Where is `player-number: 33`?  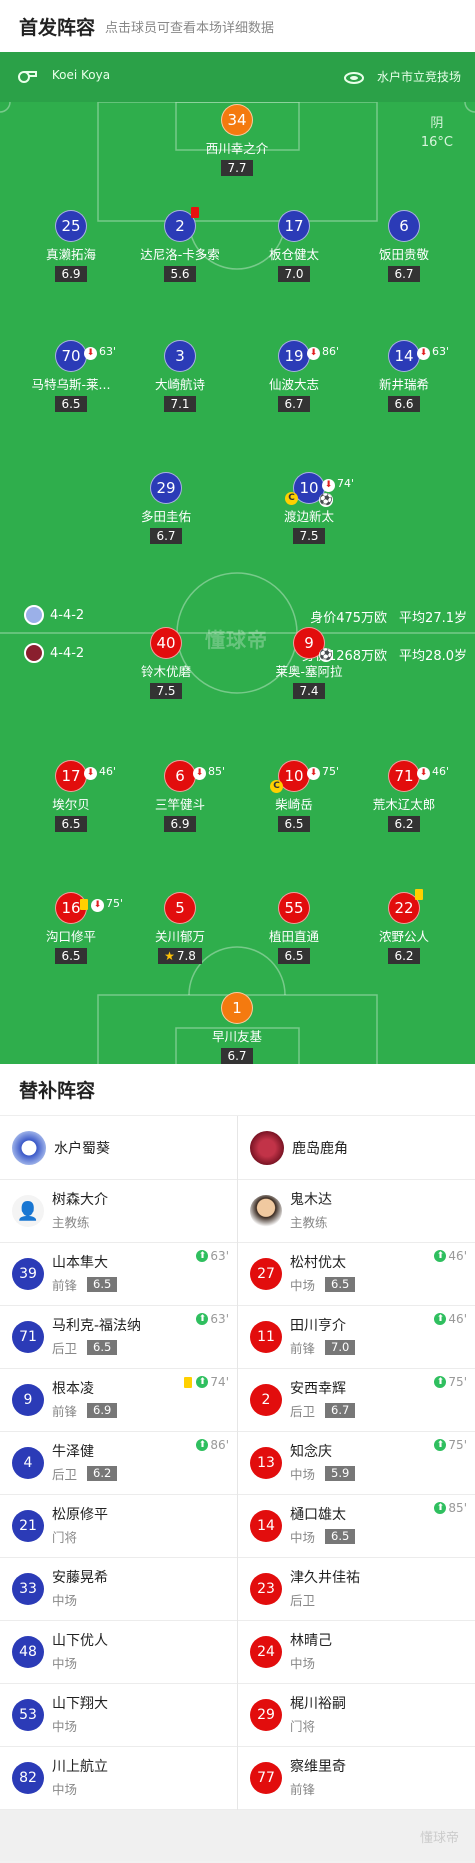
player-number: 33 is located at coordinates (28, 1589).